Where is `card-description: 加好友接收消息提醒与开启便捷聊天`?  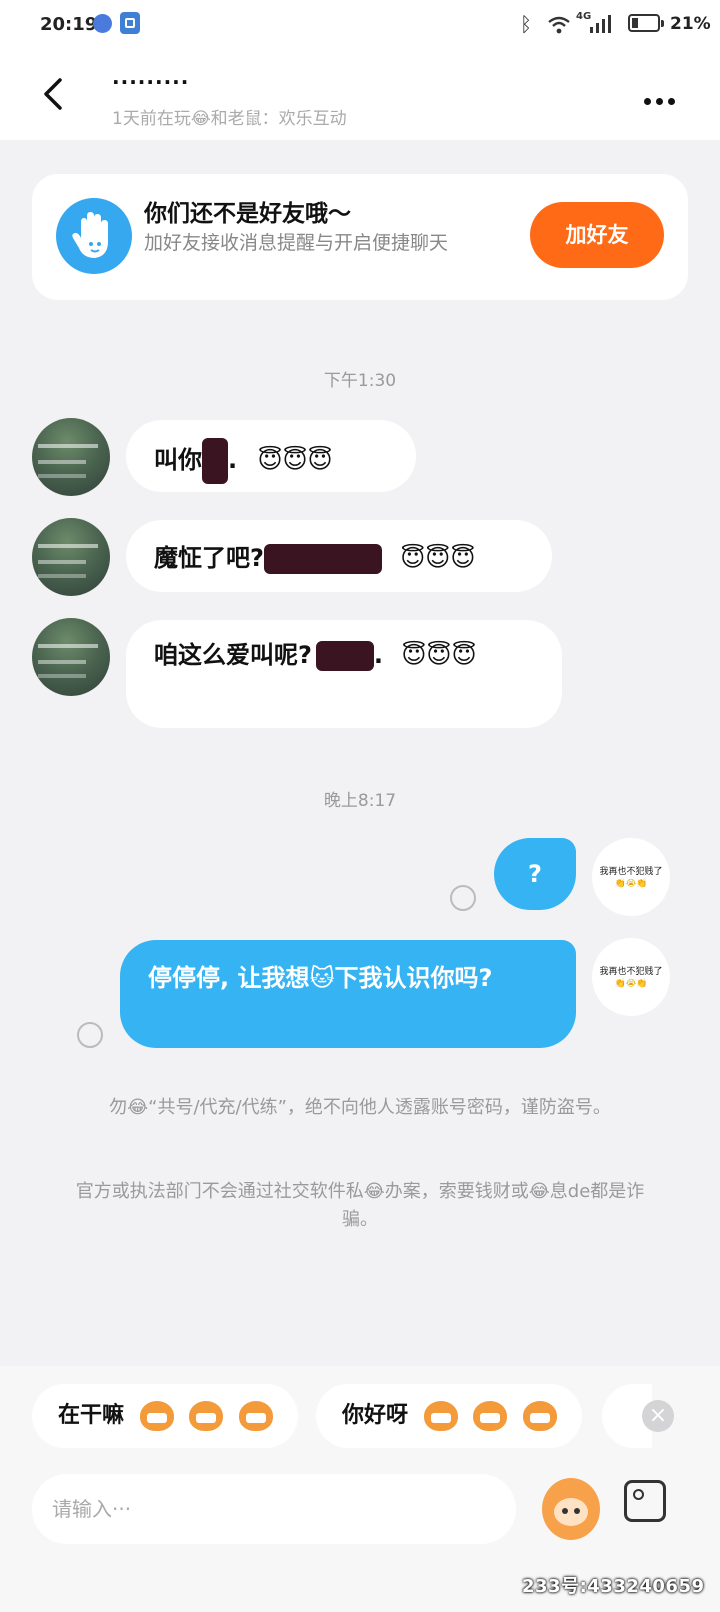 card-description: 加好友接收消息提醒与开启便捷聊天 is located at coordinates (296, 243).